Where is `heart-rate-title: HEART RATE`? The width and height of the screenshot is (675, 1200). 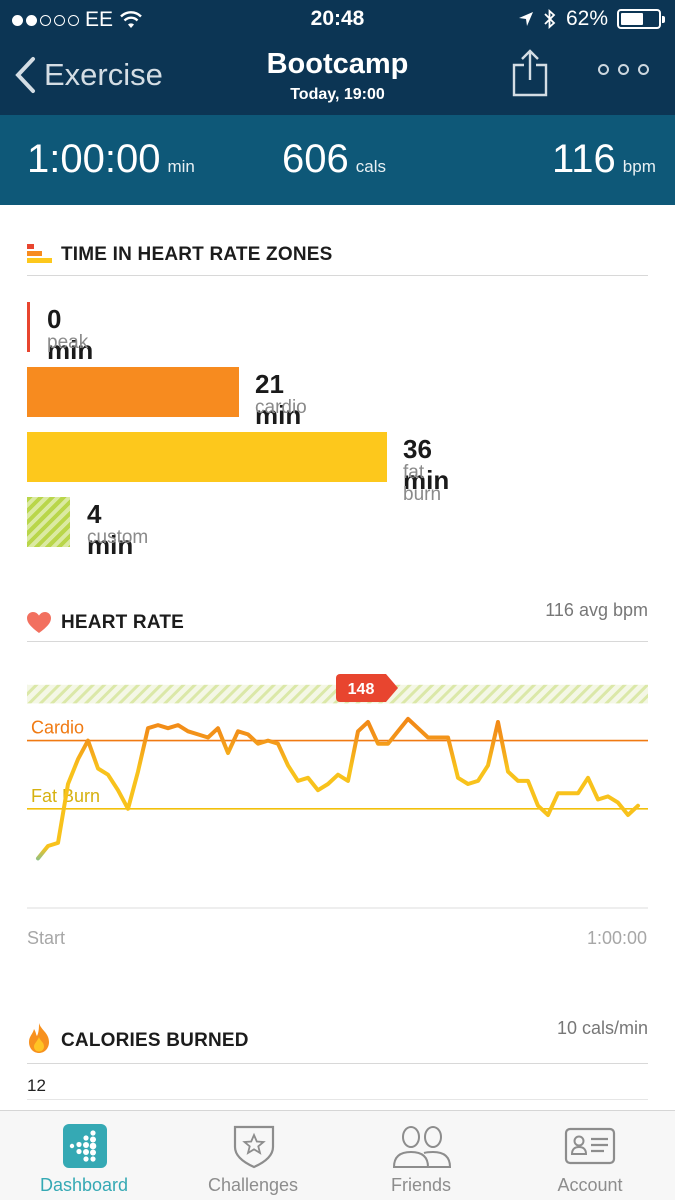 heart-rate-title: HEART RATE is located at coordinates (123, 622).